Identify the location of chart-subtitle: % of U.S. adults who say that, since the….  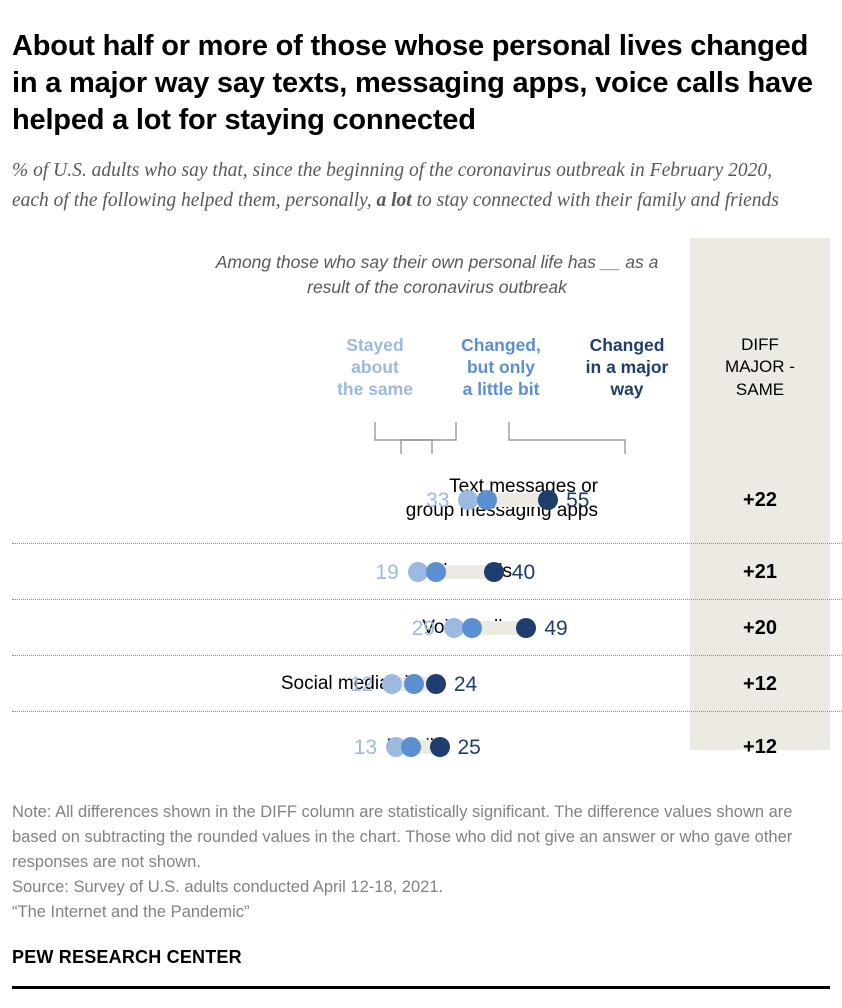
(407, 185).